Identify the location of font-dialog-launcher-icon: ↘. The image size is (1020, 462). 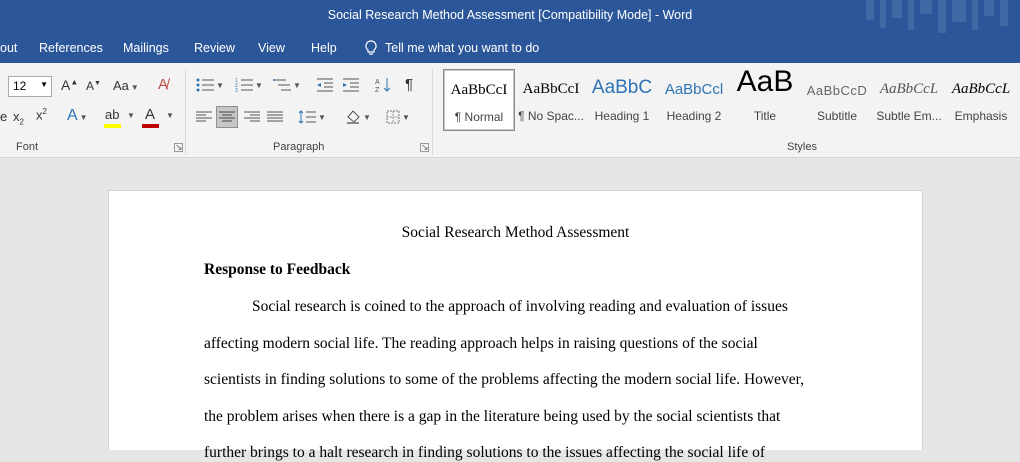
(178, 147).